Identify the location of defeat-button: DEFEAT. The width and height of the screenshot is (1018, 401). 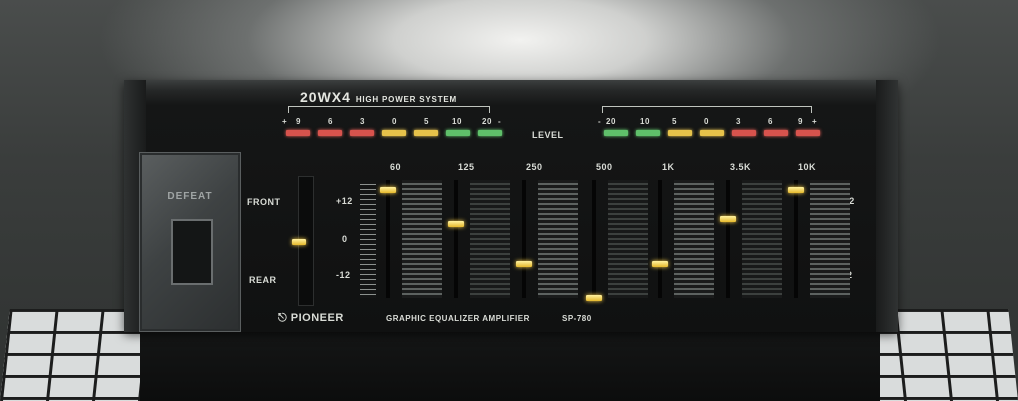
(190, 242).